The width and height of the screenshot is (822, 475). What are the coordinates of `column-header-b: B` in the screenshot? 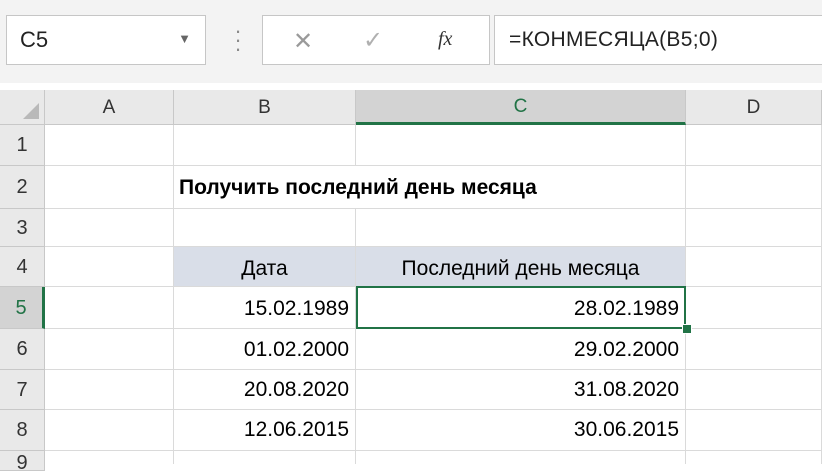 It's located at (265, 107).